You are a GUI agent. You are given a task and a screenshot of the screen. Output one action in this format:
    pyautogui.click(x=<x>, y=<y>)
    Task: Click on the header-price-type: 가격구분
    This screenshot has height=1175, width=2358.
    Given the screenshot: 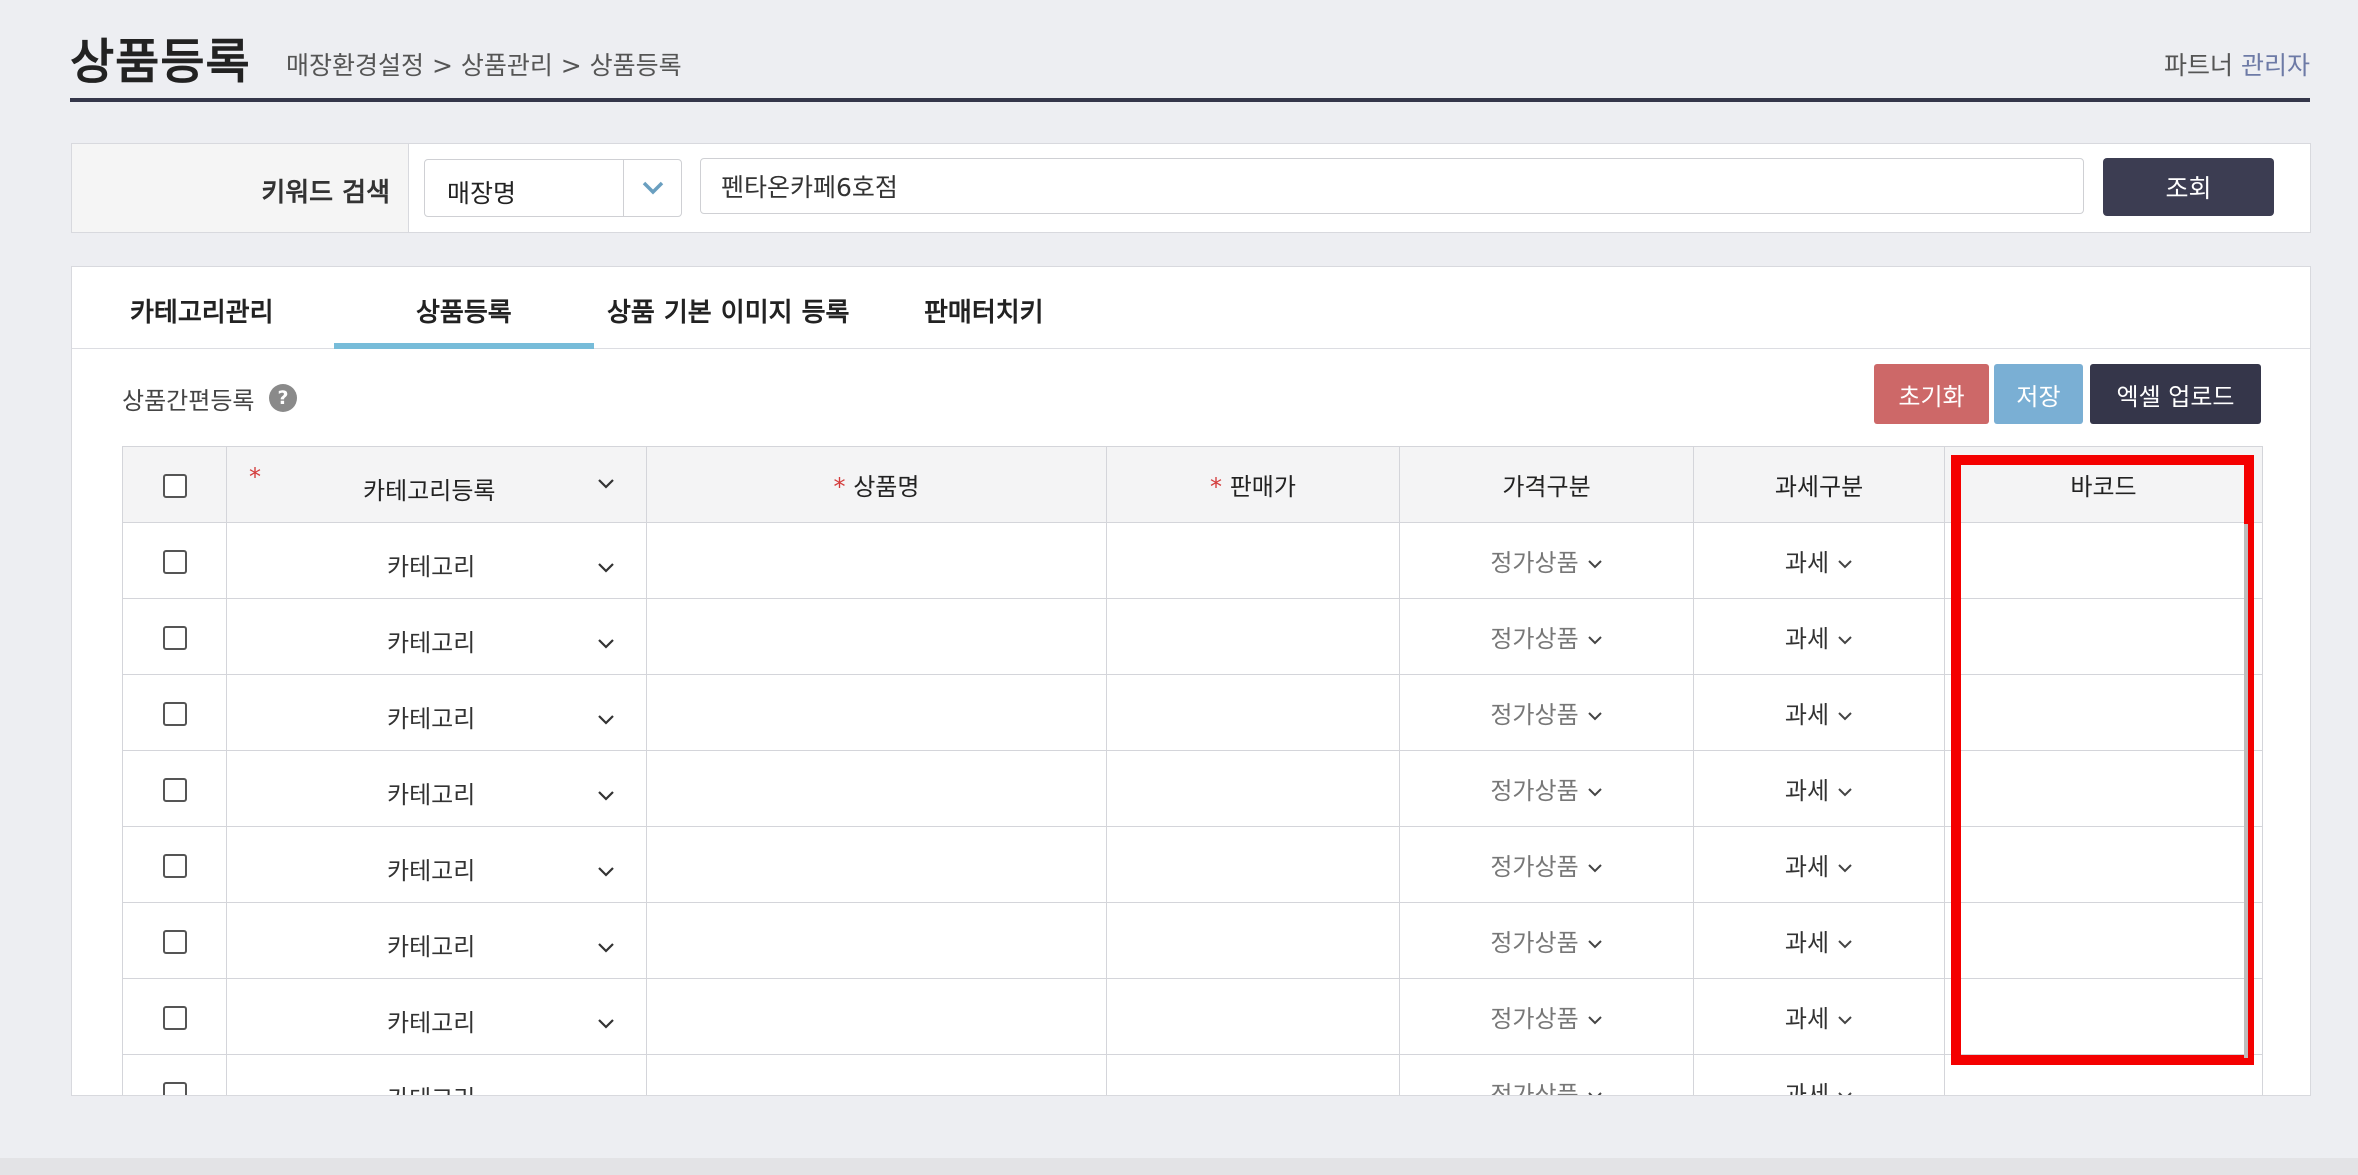 What is the action you would take?
    pyautogui.click(x=1546, y=484)
    